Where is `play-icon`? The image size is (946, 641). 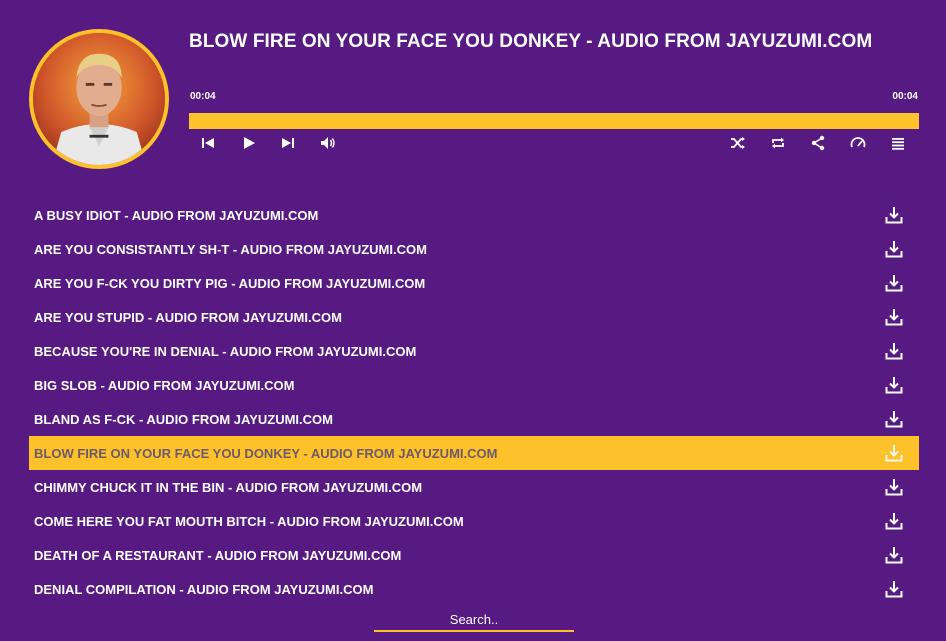
play-icon is located at coordinates (249, 143).